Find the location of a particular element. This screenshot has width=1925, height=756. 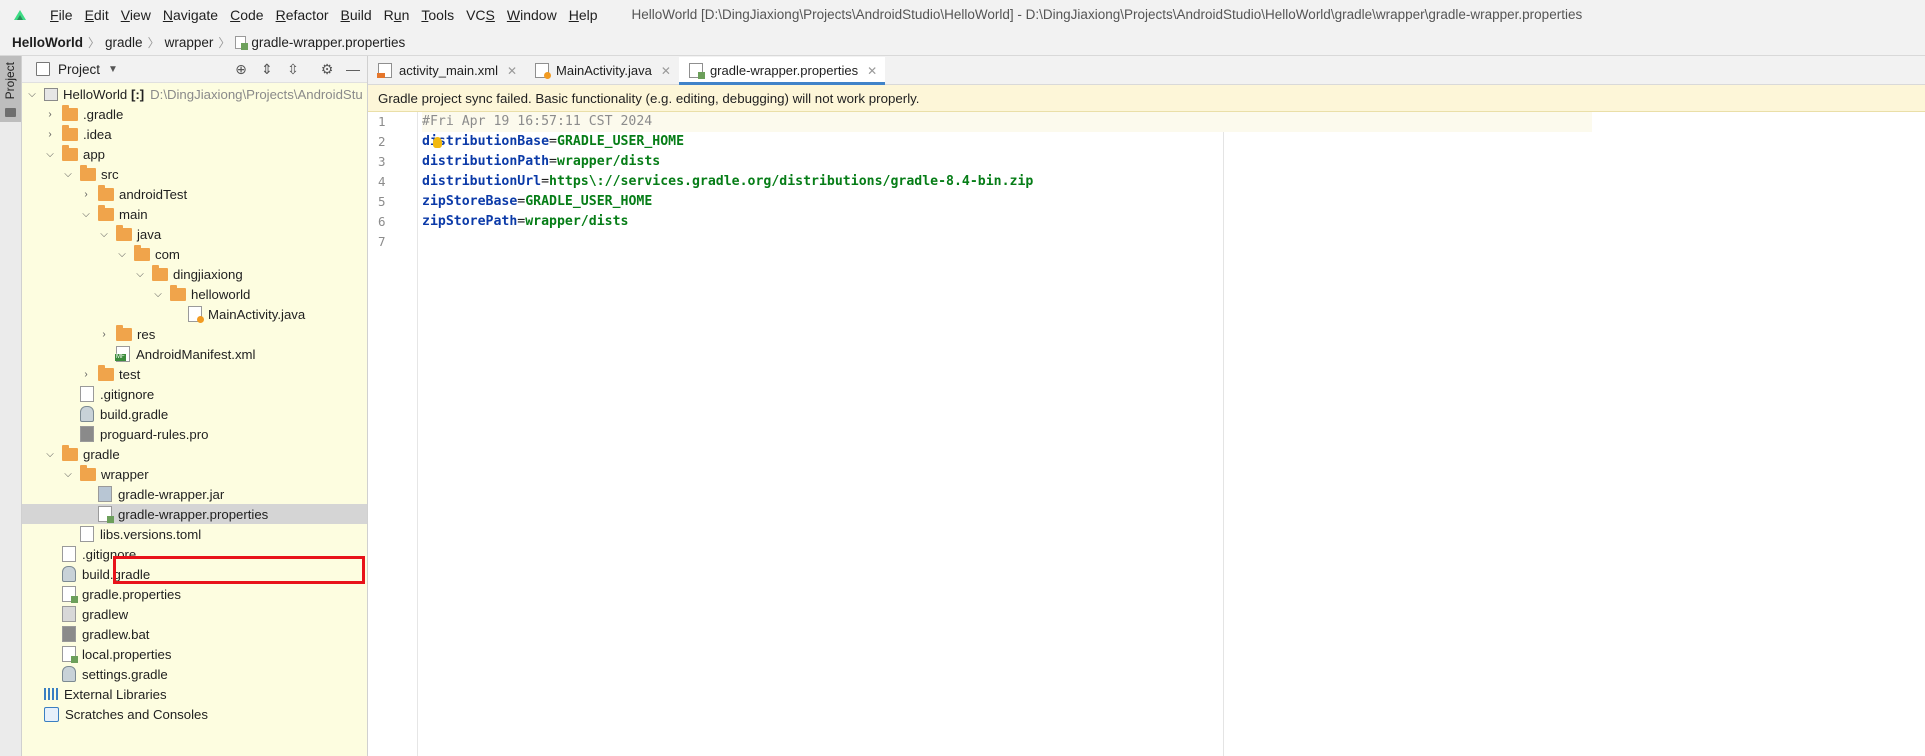

chevron-down-icon: ▼ is located at coordinates (113, 69).